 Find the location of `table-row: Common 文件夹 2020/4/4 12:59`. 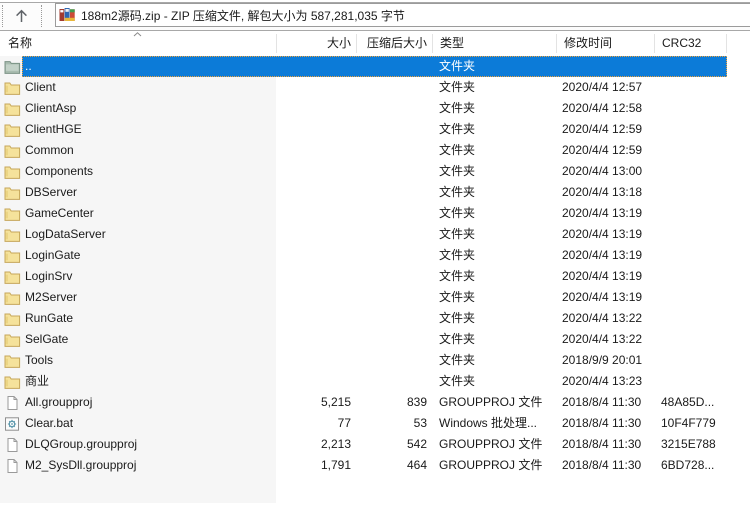

table-row: Common 文件夹 2020/4/4 12:59 is located at coordinates (375, 150).